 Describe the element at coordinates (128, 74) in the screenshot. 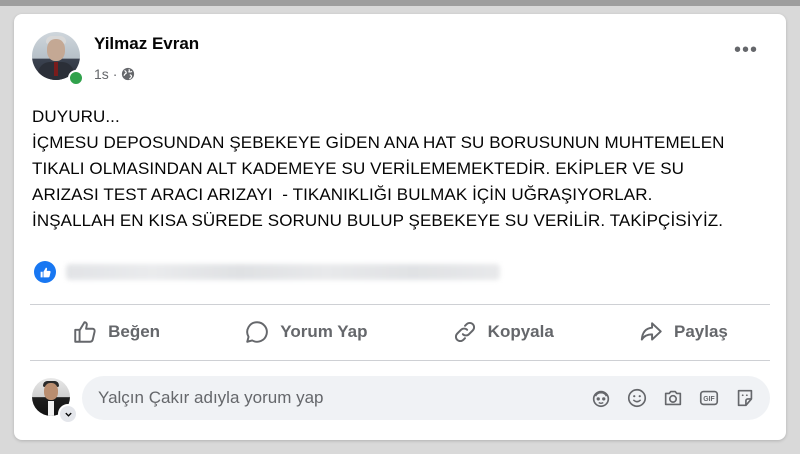

I see `globe-icon` at that location.